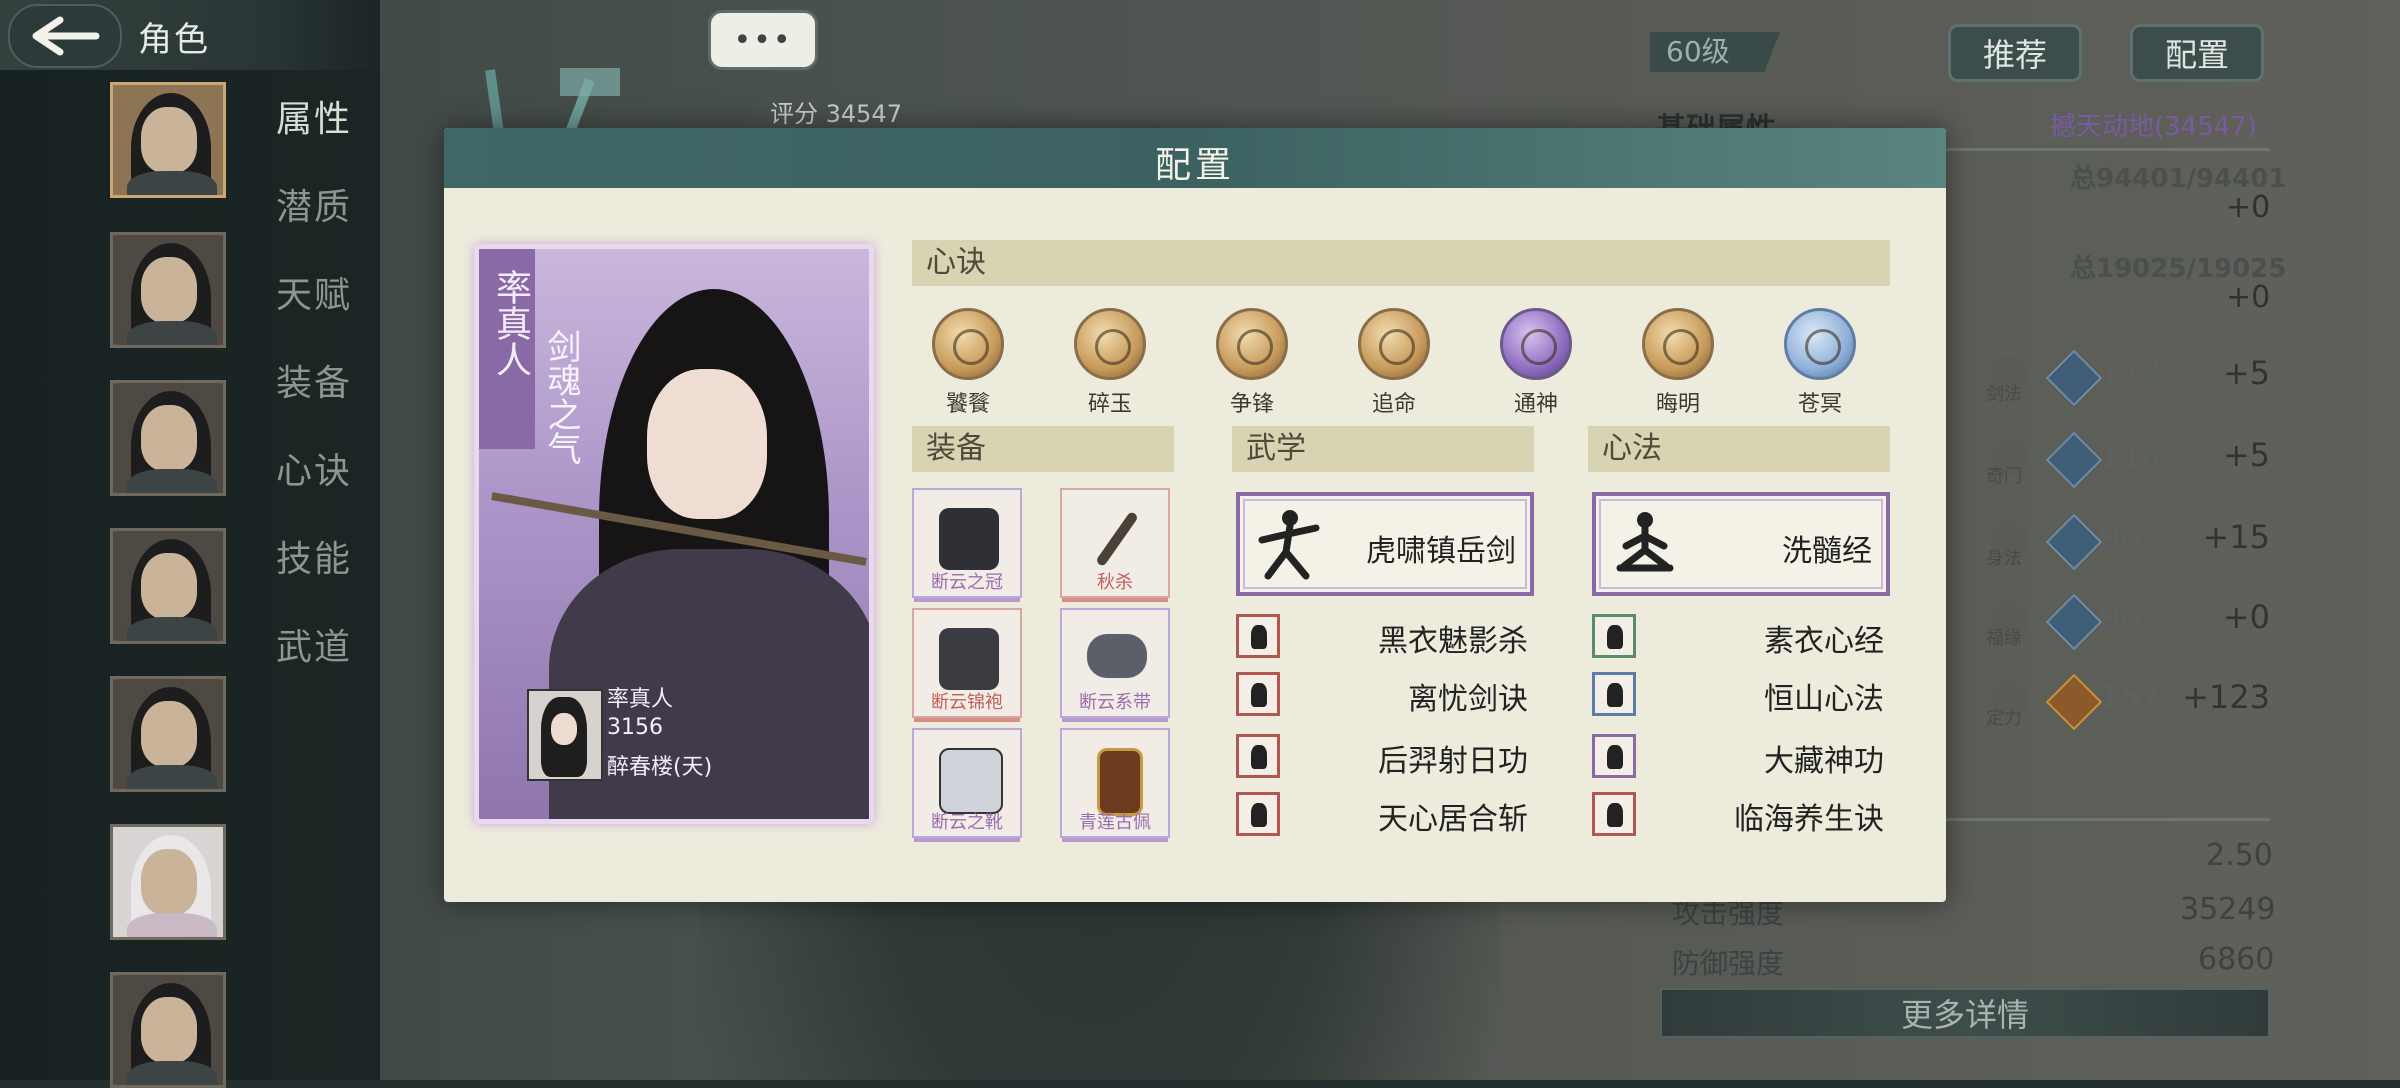 Image resolution: width=2400 pixels, height=1088 pixels. Describe the element at coordinates (1258, 694) in the screenshot. I see `martial-figure-icon` at that location.